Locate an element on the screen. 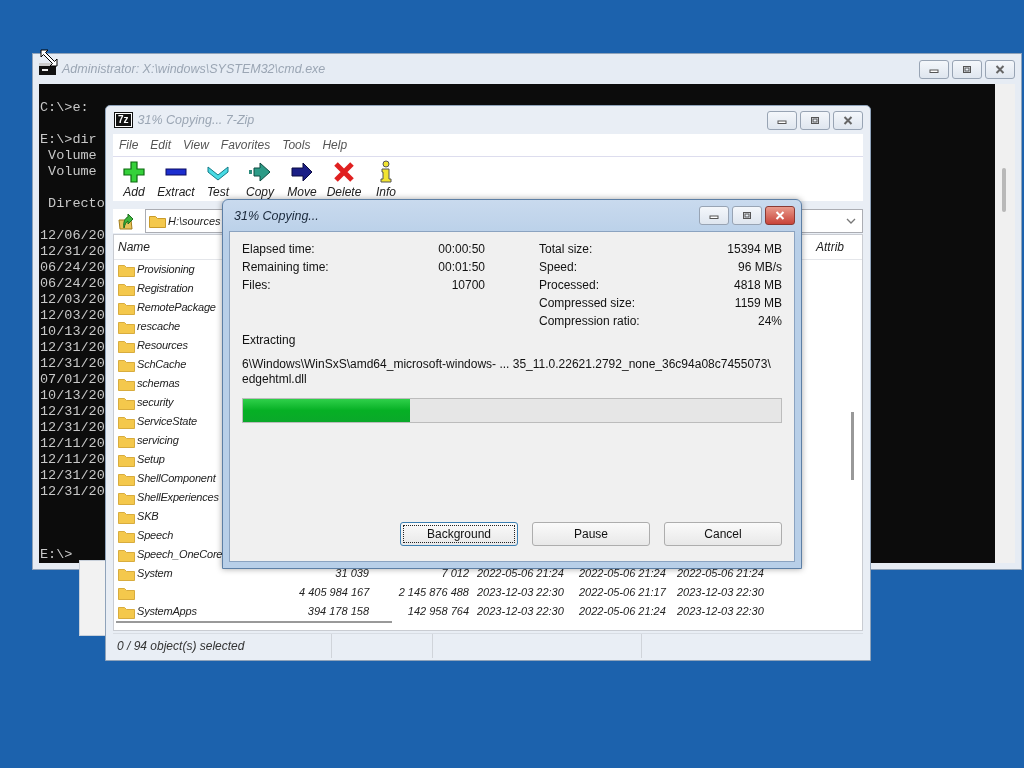  file-name: RemotePackage is located at coordinates (176, 307).